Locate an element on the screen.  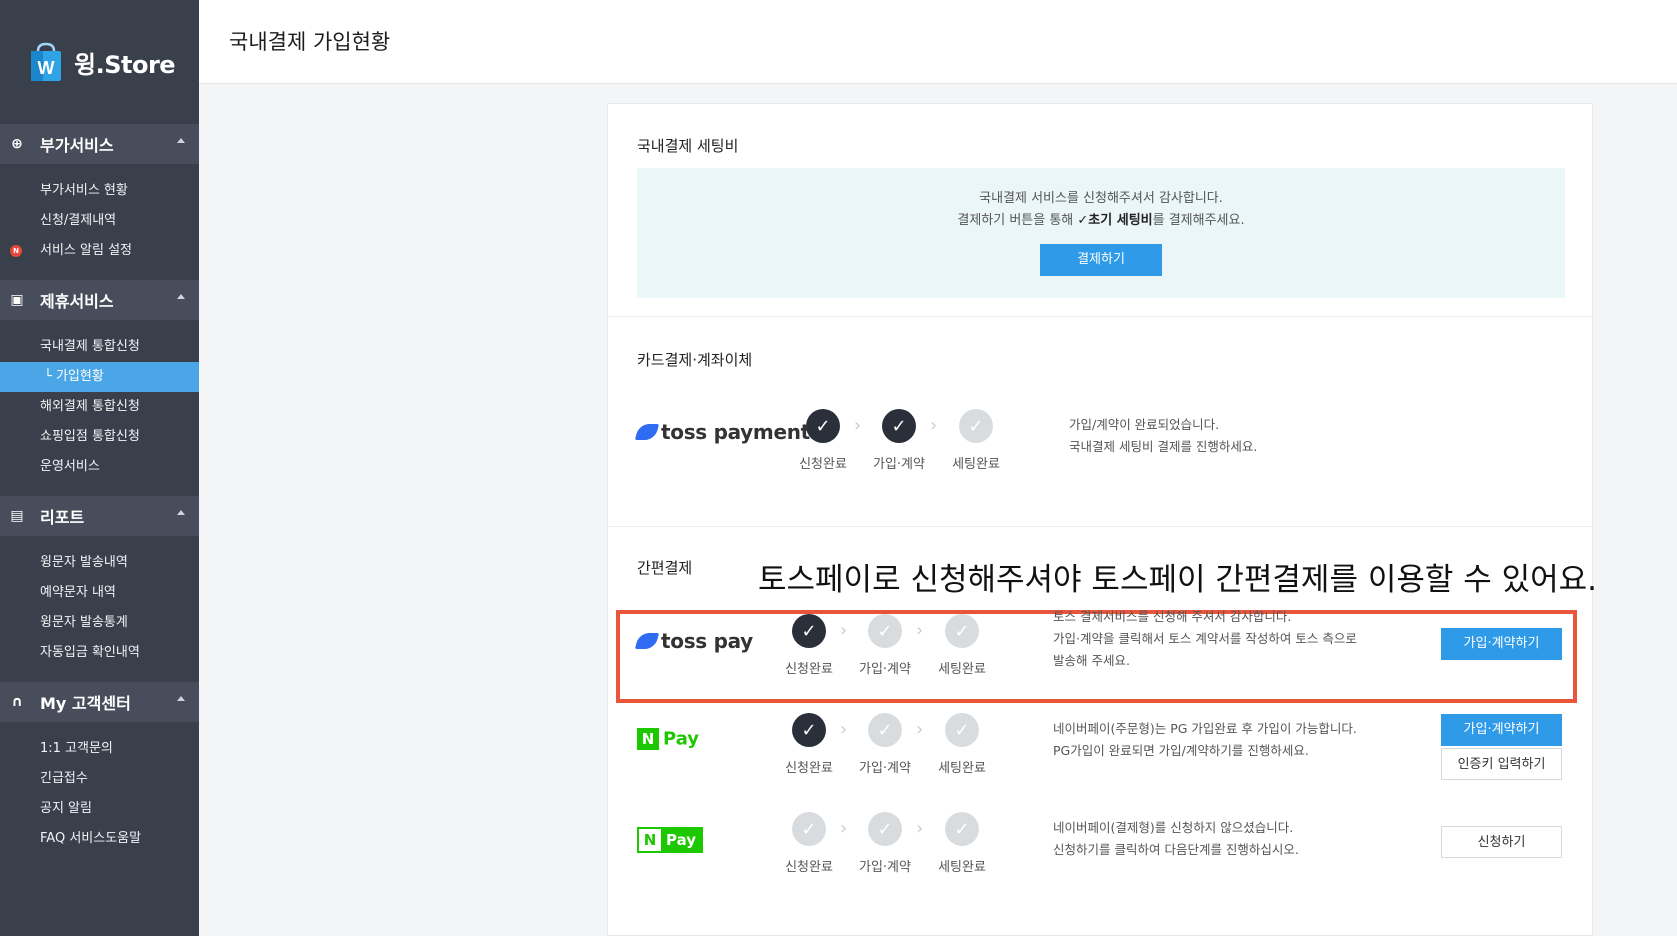
notice-line-2: 결제하기 버튼을 통해 ✓초기 세팅비를 결제해주세요. is located at coordinates (1101, 221).